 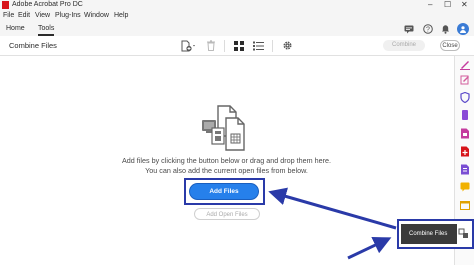 What do you see at coordinates (15, 29) in the screenshot?
I see `tab-home: Home` at bounding box center [15, 29].